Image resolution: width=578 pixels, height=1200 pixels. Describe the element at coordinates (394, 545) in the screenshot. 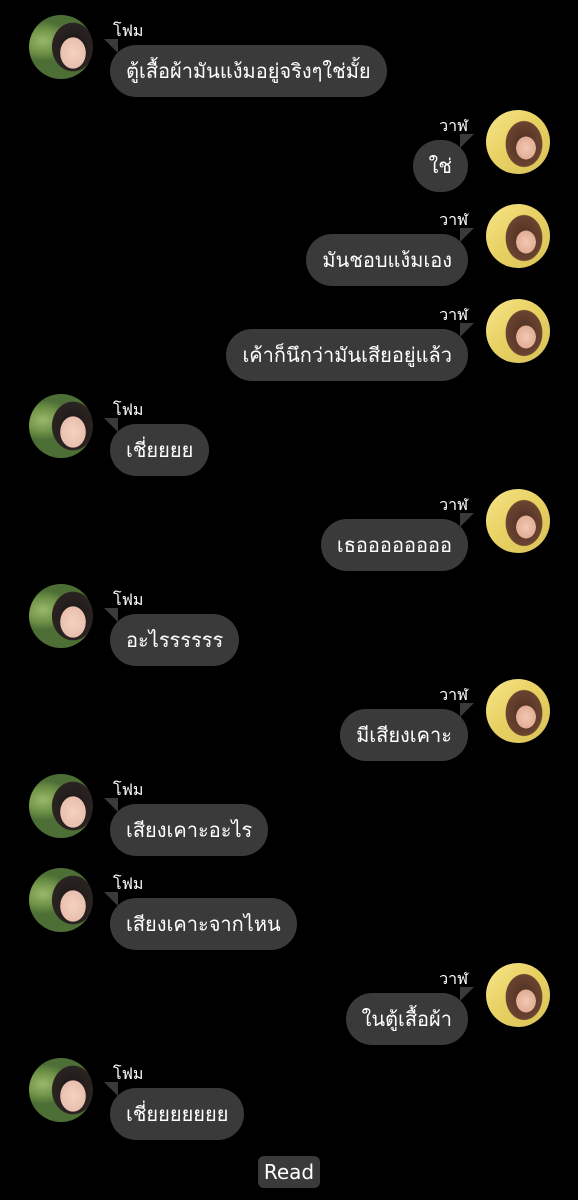

I see `message-bubble: เธออออออออ` at that location.